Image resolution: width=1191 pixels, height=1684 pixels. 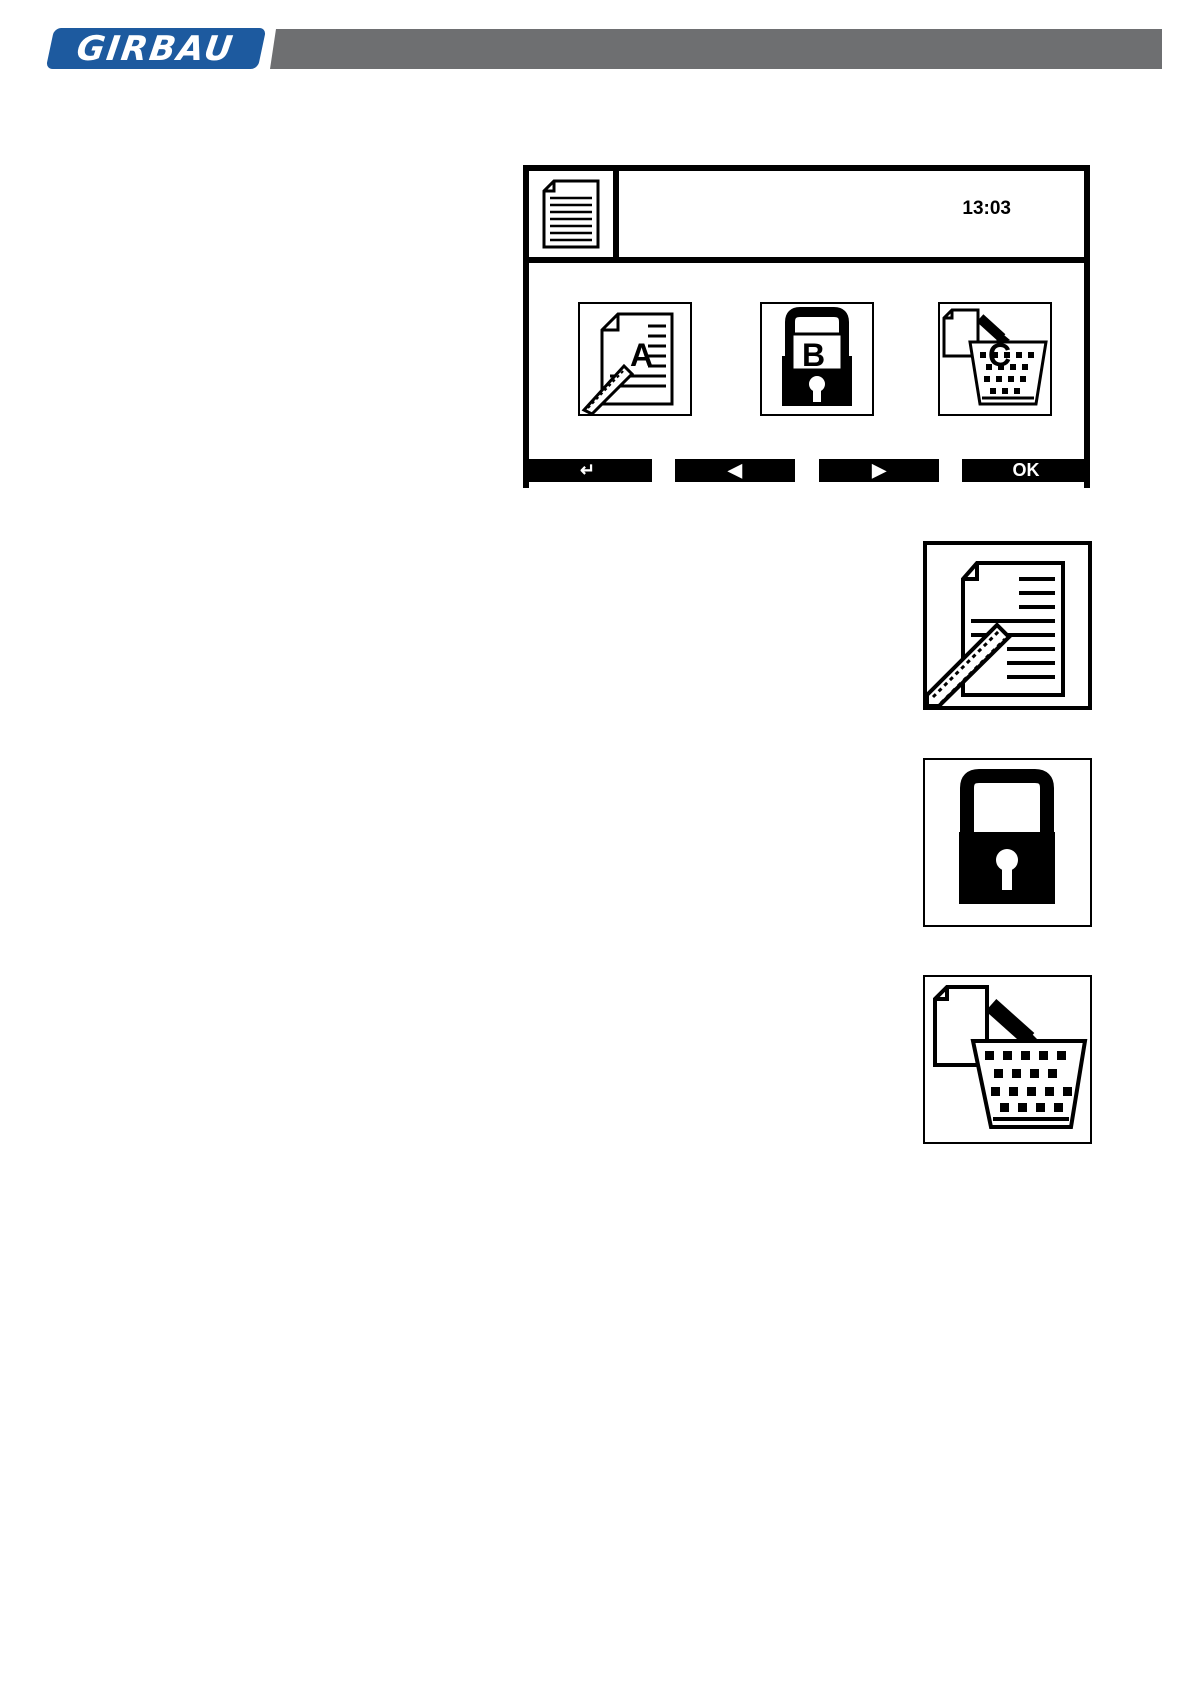 I want to click on girbau-logo: GIRBAU, so click(x=156, y=48).